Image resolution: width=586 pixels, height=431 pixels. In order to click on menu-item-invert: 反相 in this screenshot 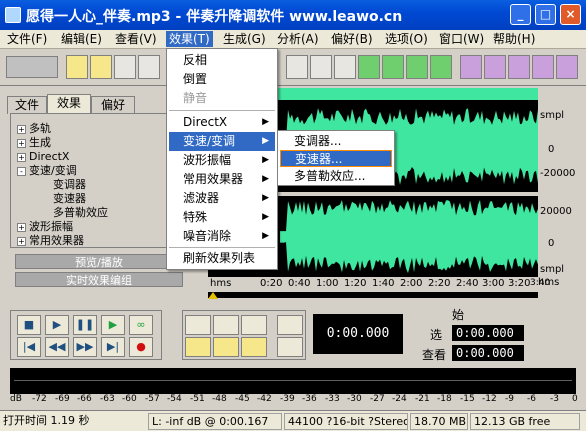, I will do `click(222, 60)`.